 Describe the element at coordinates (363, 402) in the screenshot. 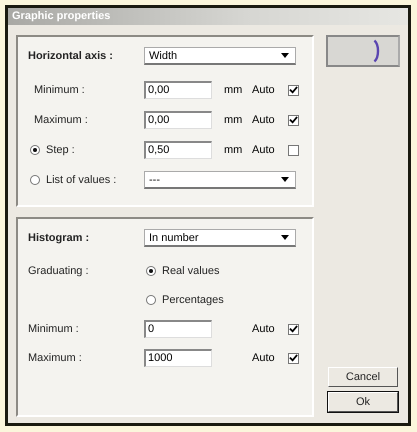

I see `dialog-button: Ok` at that location.